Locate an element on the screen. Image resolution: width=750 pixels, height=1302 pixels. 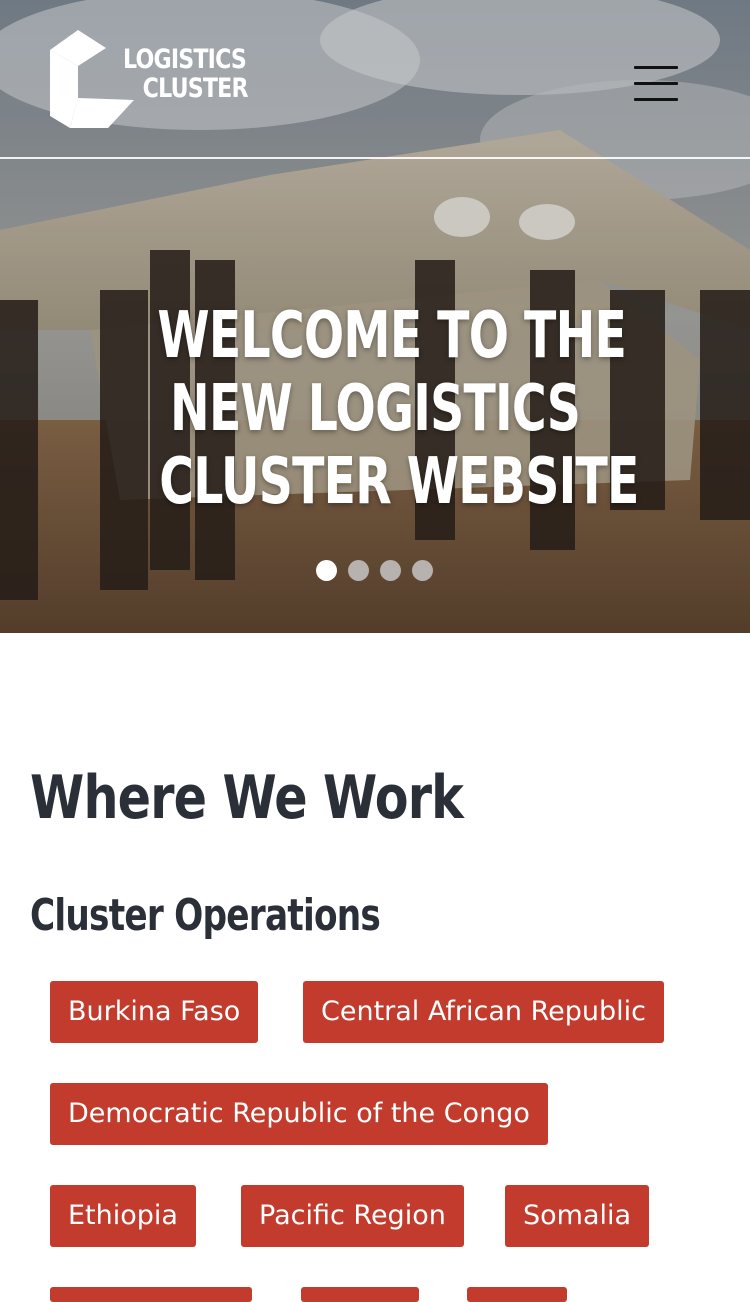
operation-button-central-african-republic: Central African Republic is located at coordinates (483, 1012).